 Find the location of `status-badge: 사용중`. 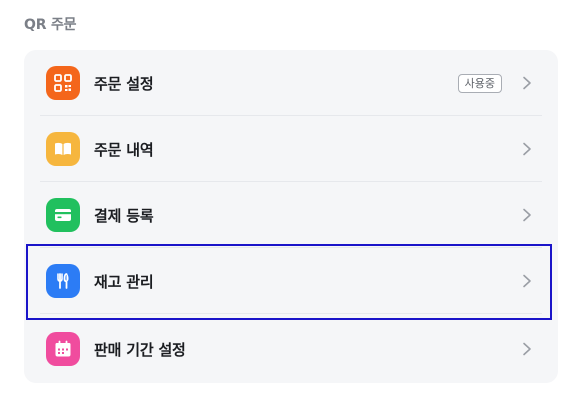

status-badge: 사용중 is located at coordinates (479, 83).